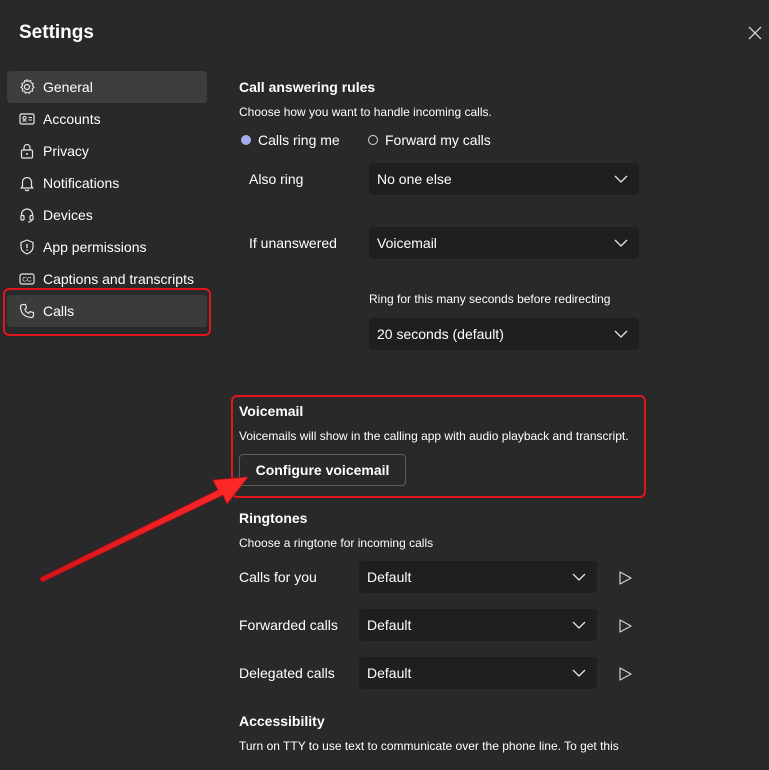 This screenshot has width=769, height=770. Describe the element at coordinates (95, 247) in the screenshot. I see `sidebar-item-label: App permissions` at that location.